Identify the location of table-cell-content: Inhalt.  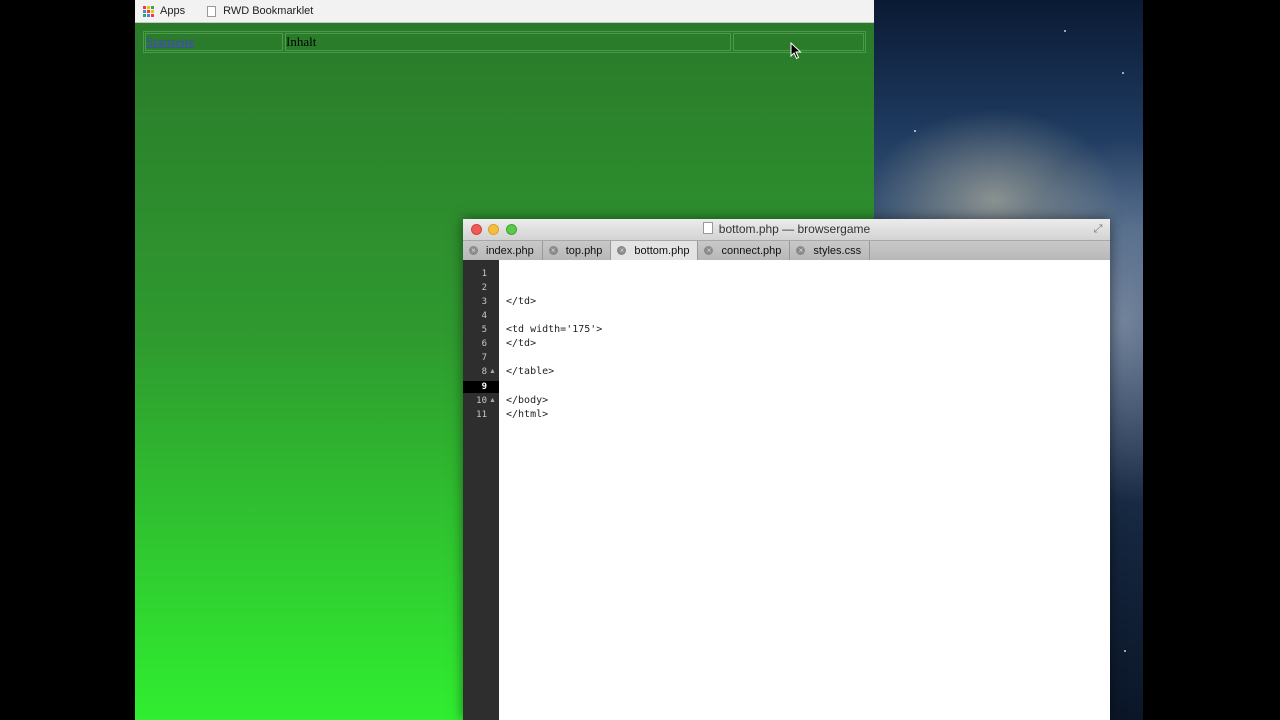
(508, 42).